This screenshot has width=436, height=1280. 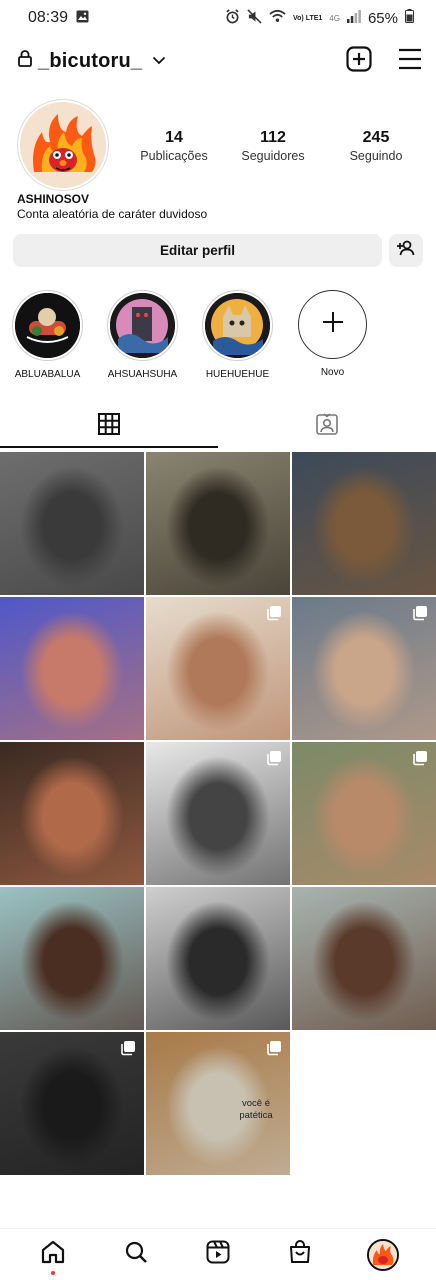 I want to click on new-post-icon, so click(x=359, y=61).